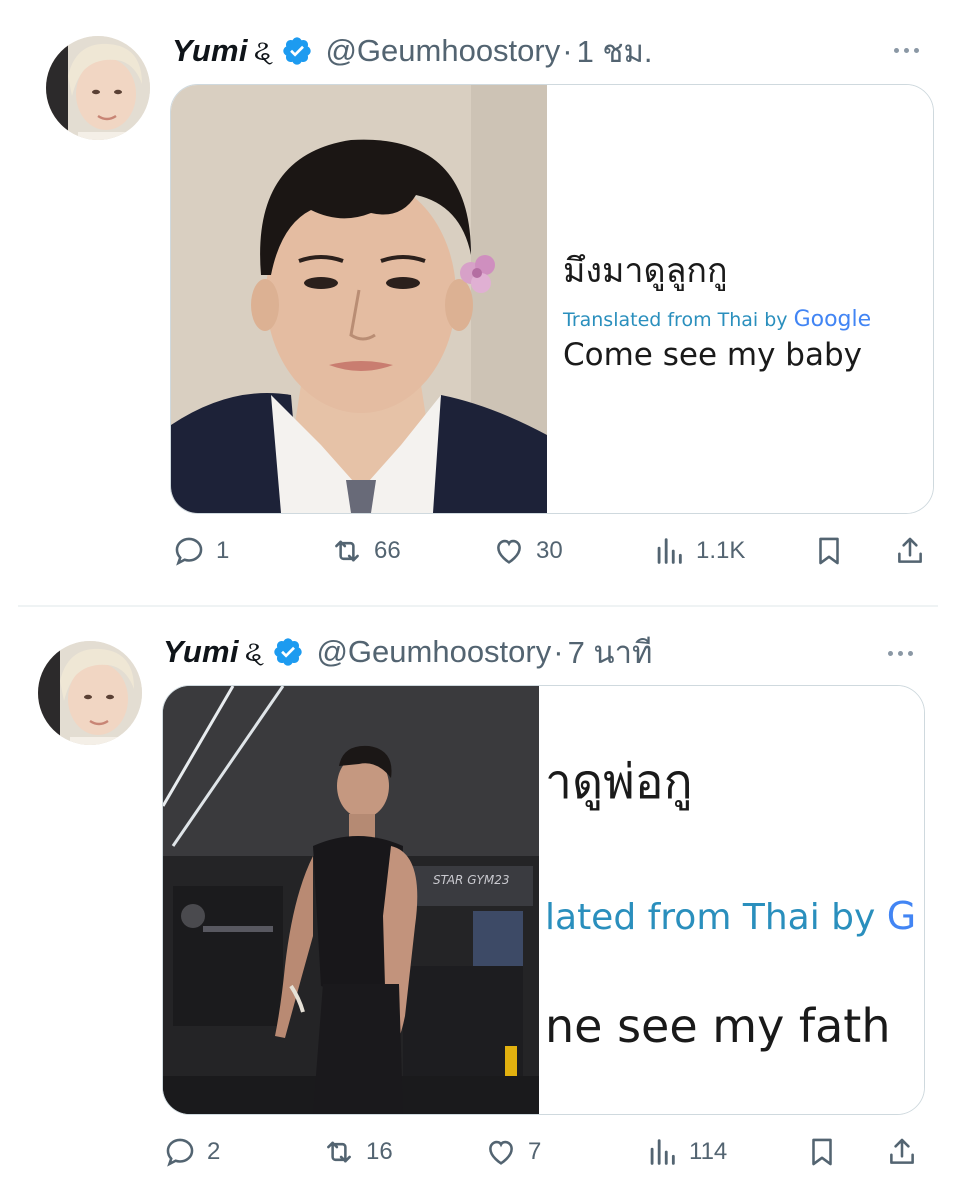 The image size is (974, 1200). I want to click on views-count: 114, so click(708, 1151).